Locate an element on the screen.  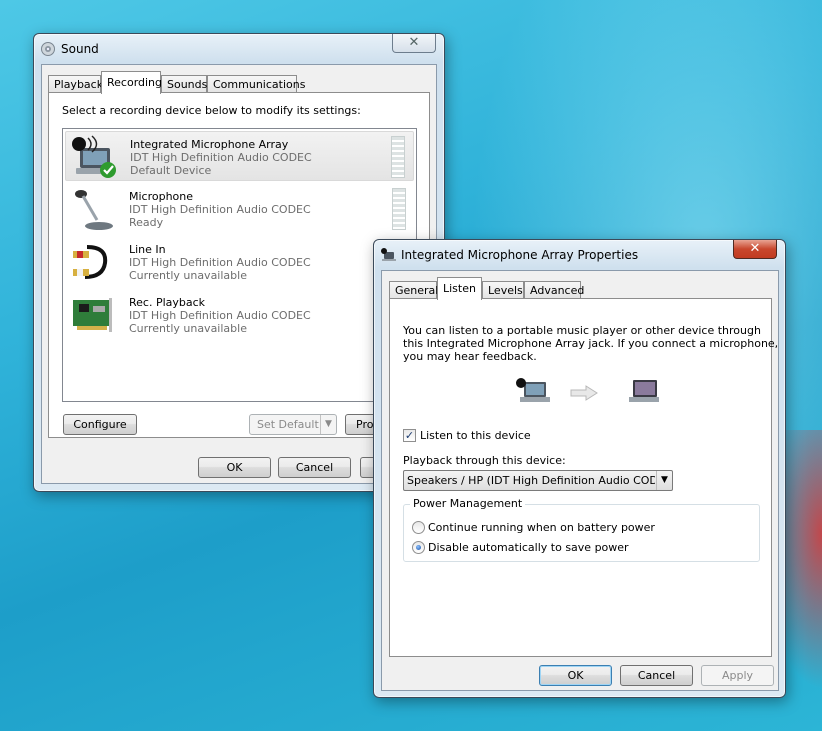
tab-general: General is located at coordinates (413, 290).